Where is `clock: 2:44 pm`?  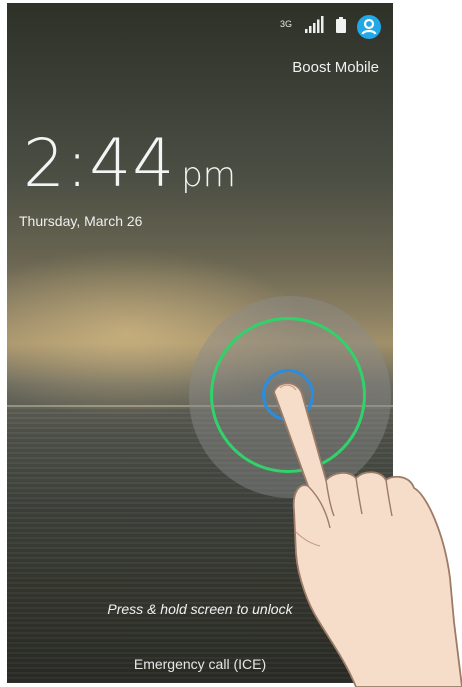
clock: 2:44 pm is located at coordinates (129, 164).